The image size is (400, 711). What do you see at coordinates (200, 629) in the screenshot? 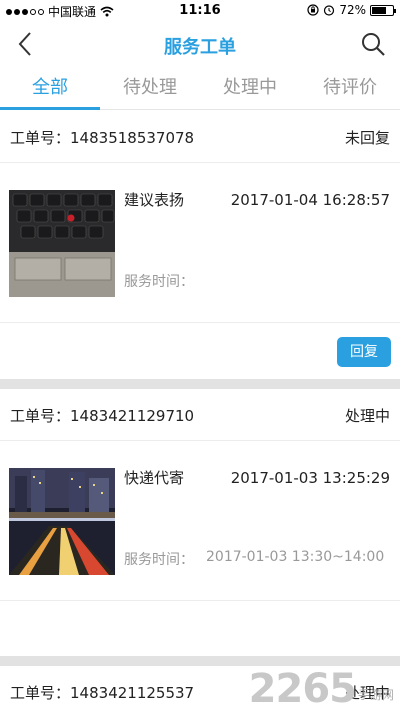
I see `order-footer` at bounding box center [200, 629].